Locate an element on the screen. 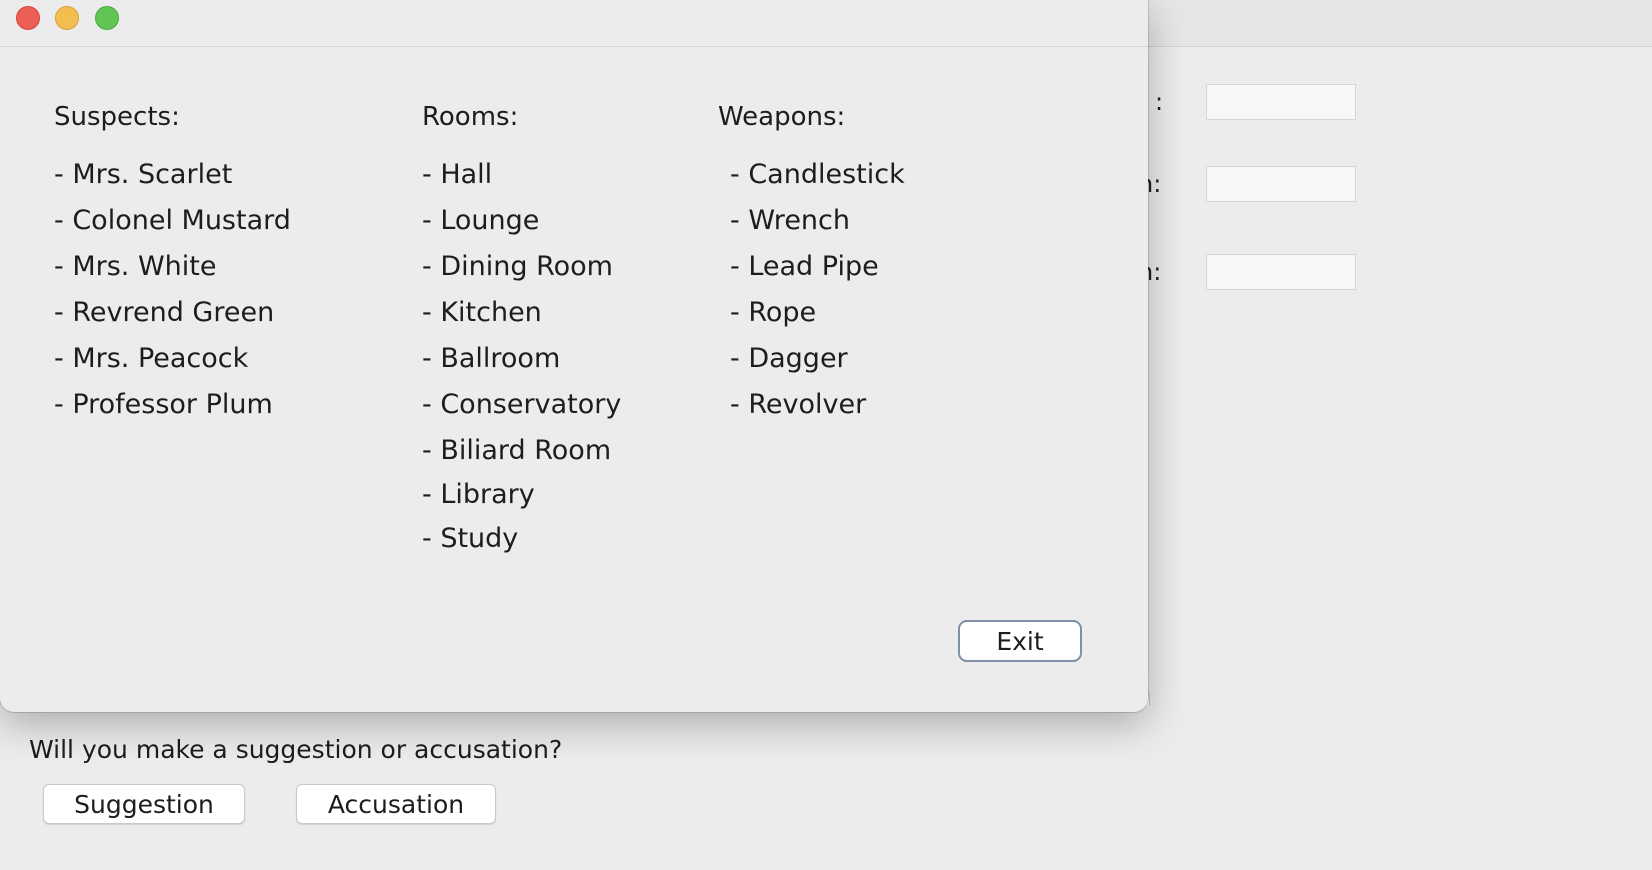 Image resolution: width=1652 pixels, height=870 pixels. suspects-heading: Suspects: is located at coordinates (117, 117).